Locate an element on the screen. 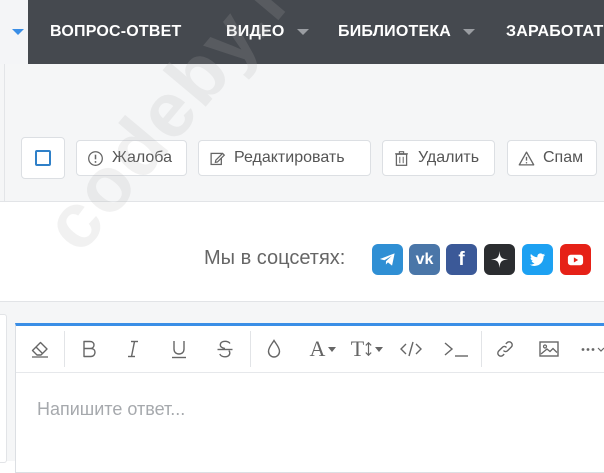 The width and height of the screenshot is (604, 473). spam-label: Спам is located at coordinates (563, 157).